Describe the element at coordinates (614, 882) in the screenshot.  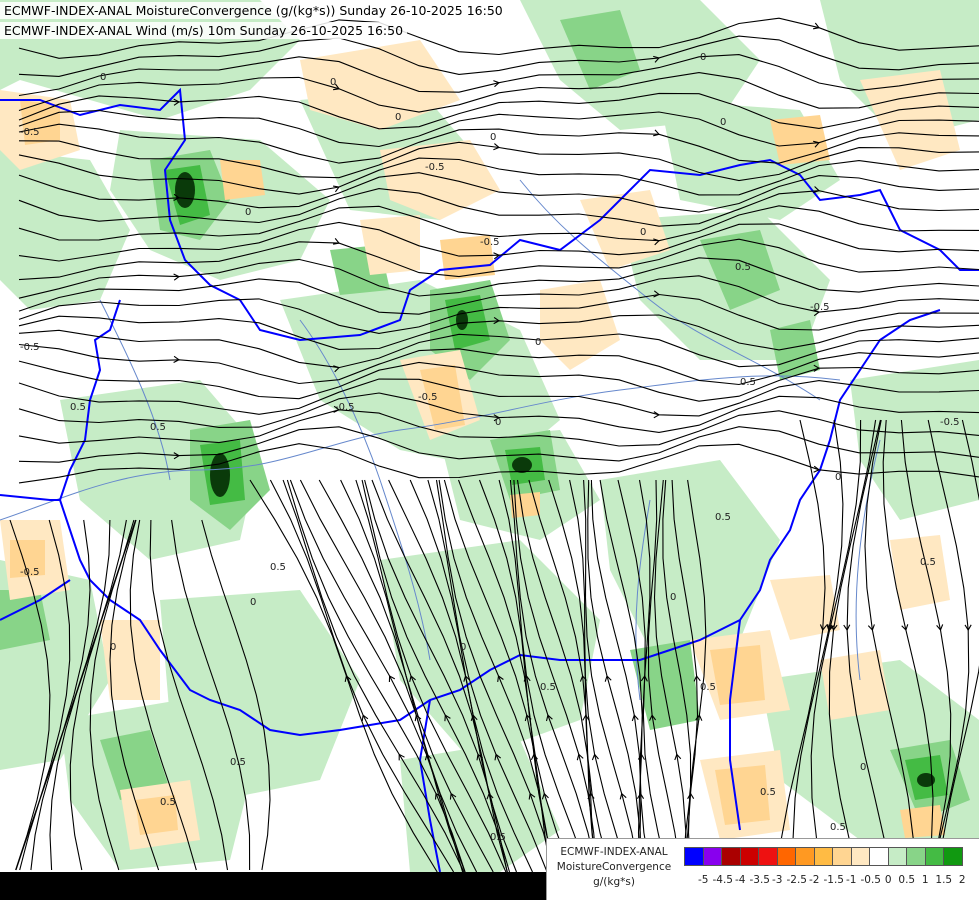
I see `legend-title-line: g/(kg*s)` at that location.